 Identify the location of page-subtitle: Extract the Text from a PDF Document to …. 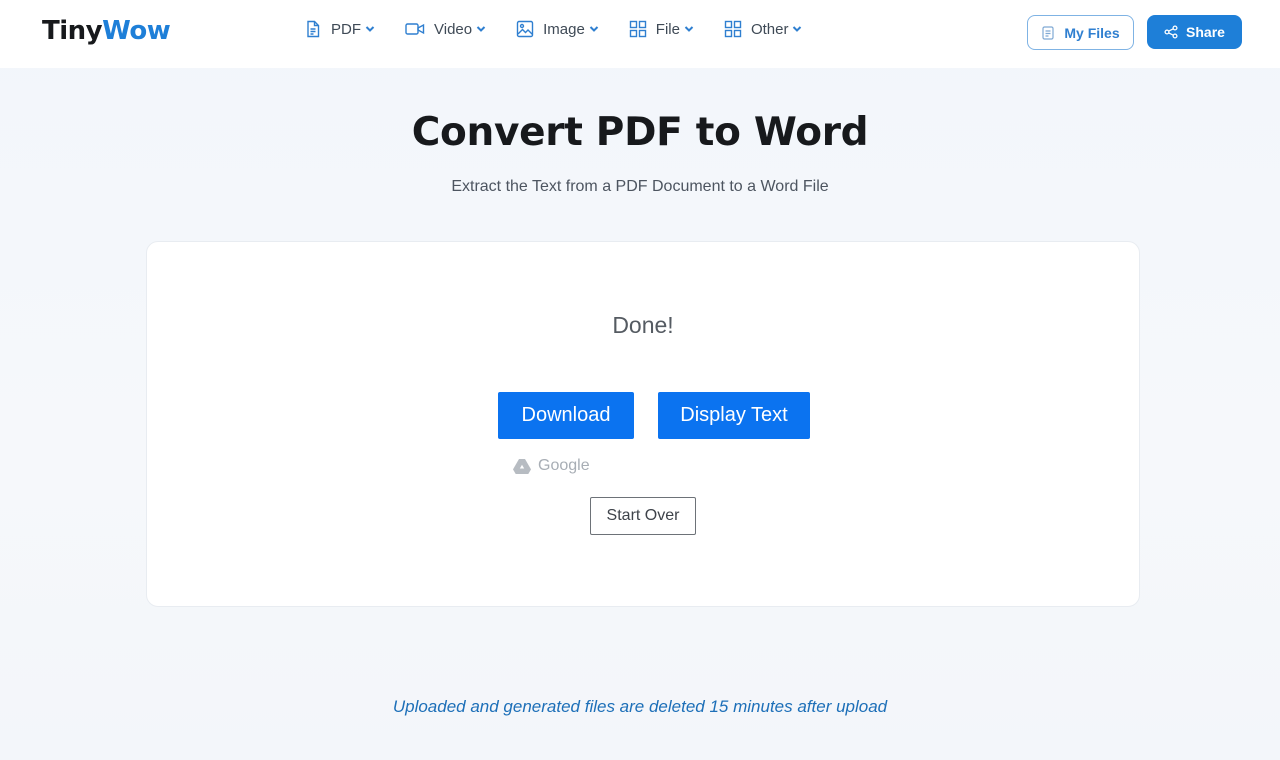
(640, 186).